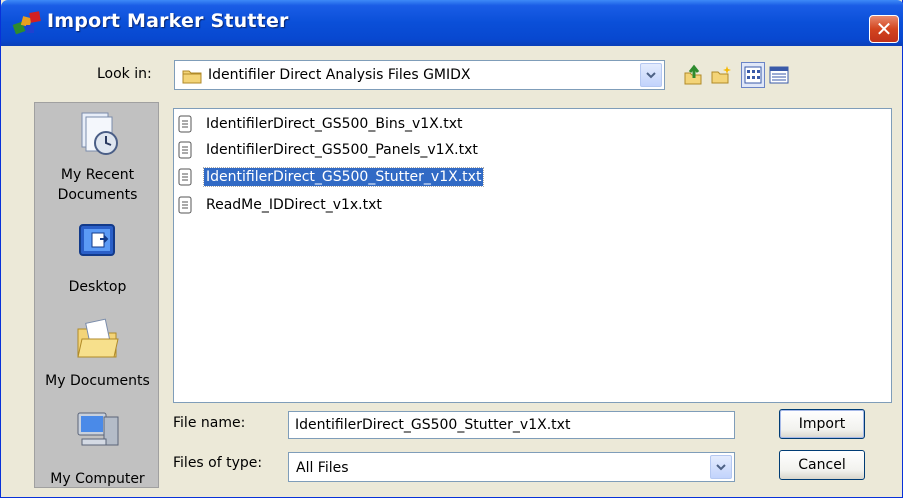 The height and width of the screenshot is (498, 903). What do you see at coordinates (96, 240) in the screenshot?
I see `desktop-icon` at bounding box center [96, 240].